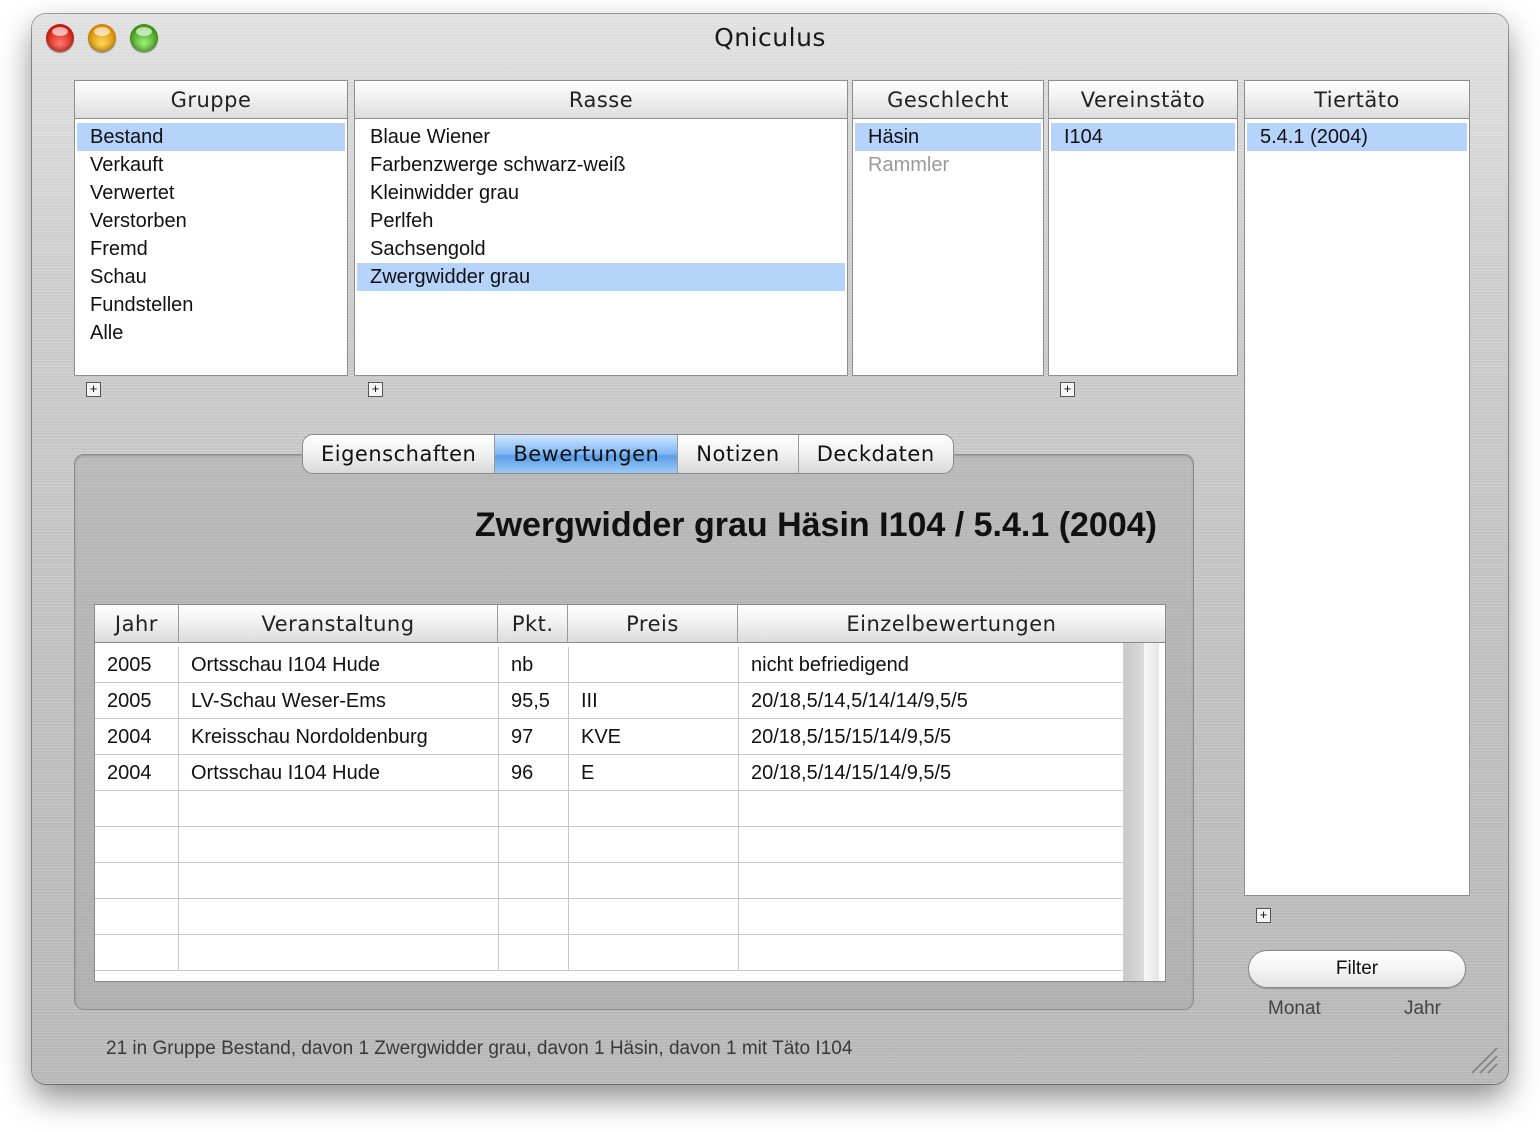 The width and height of the screenshot is (1540, 1132). I want to click on list-item-verkauft: Verkauft, so click(211, 165).